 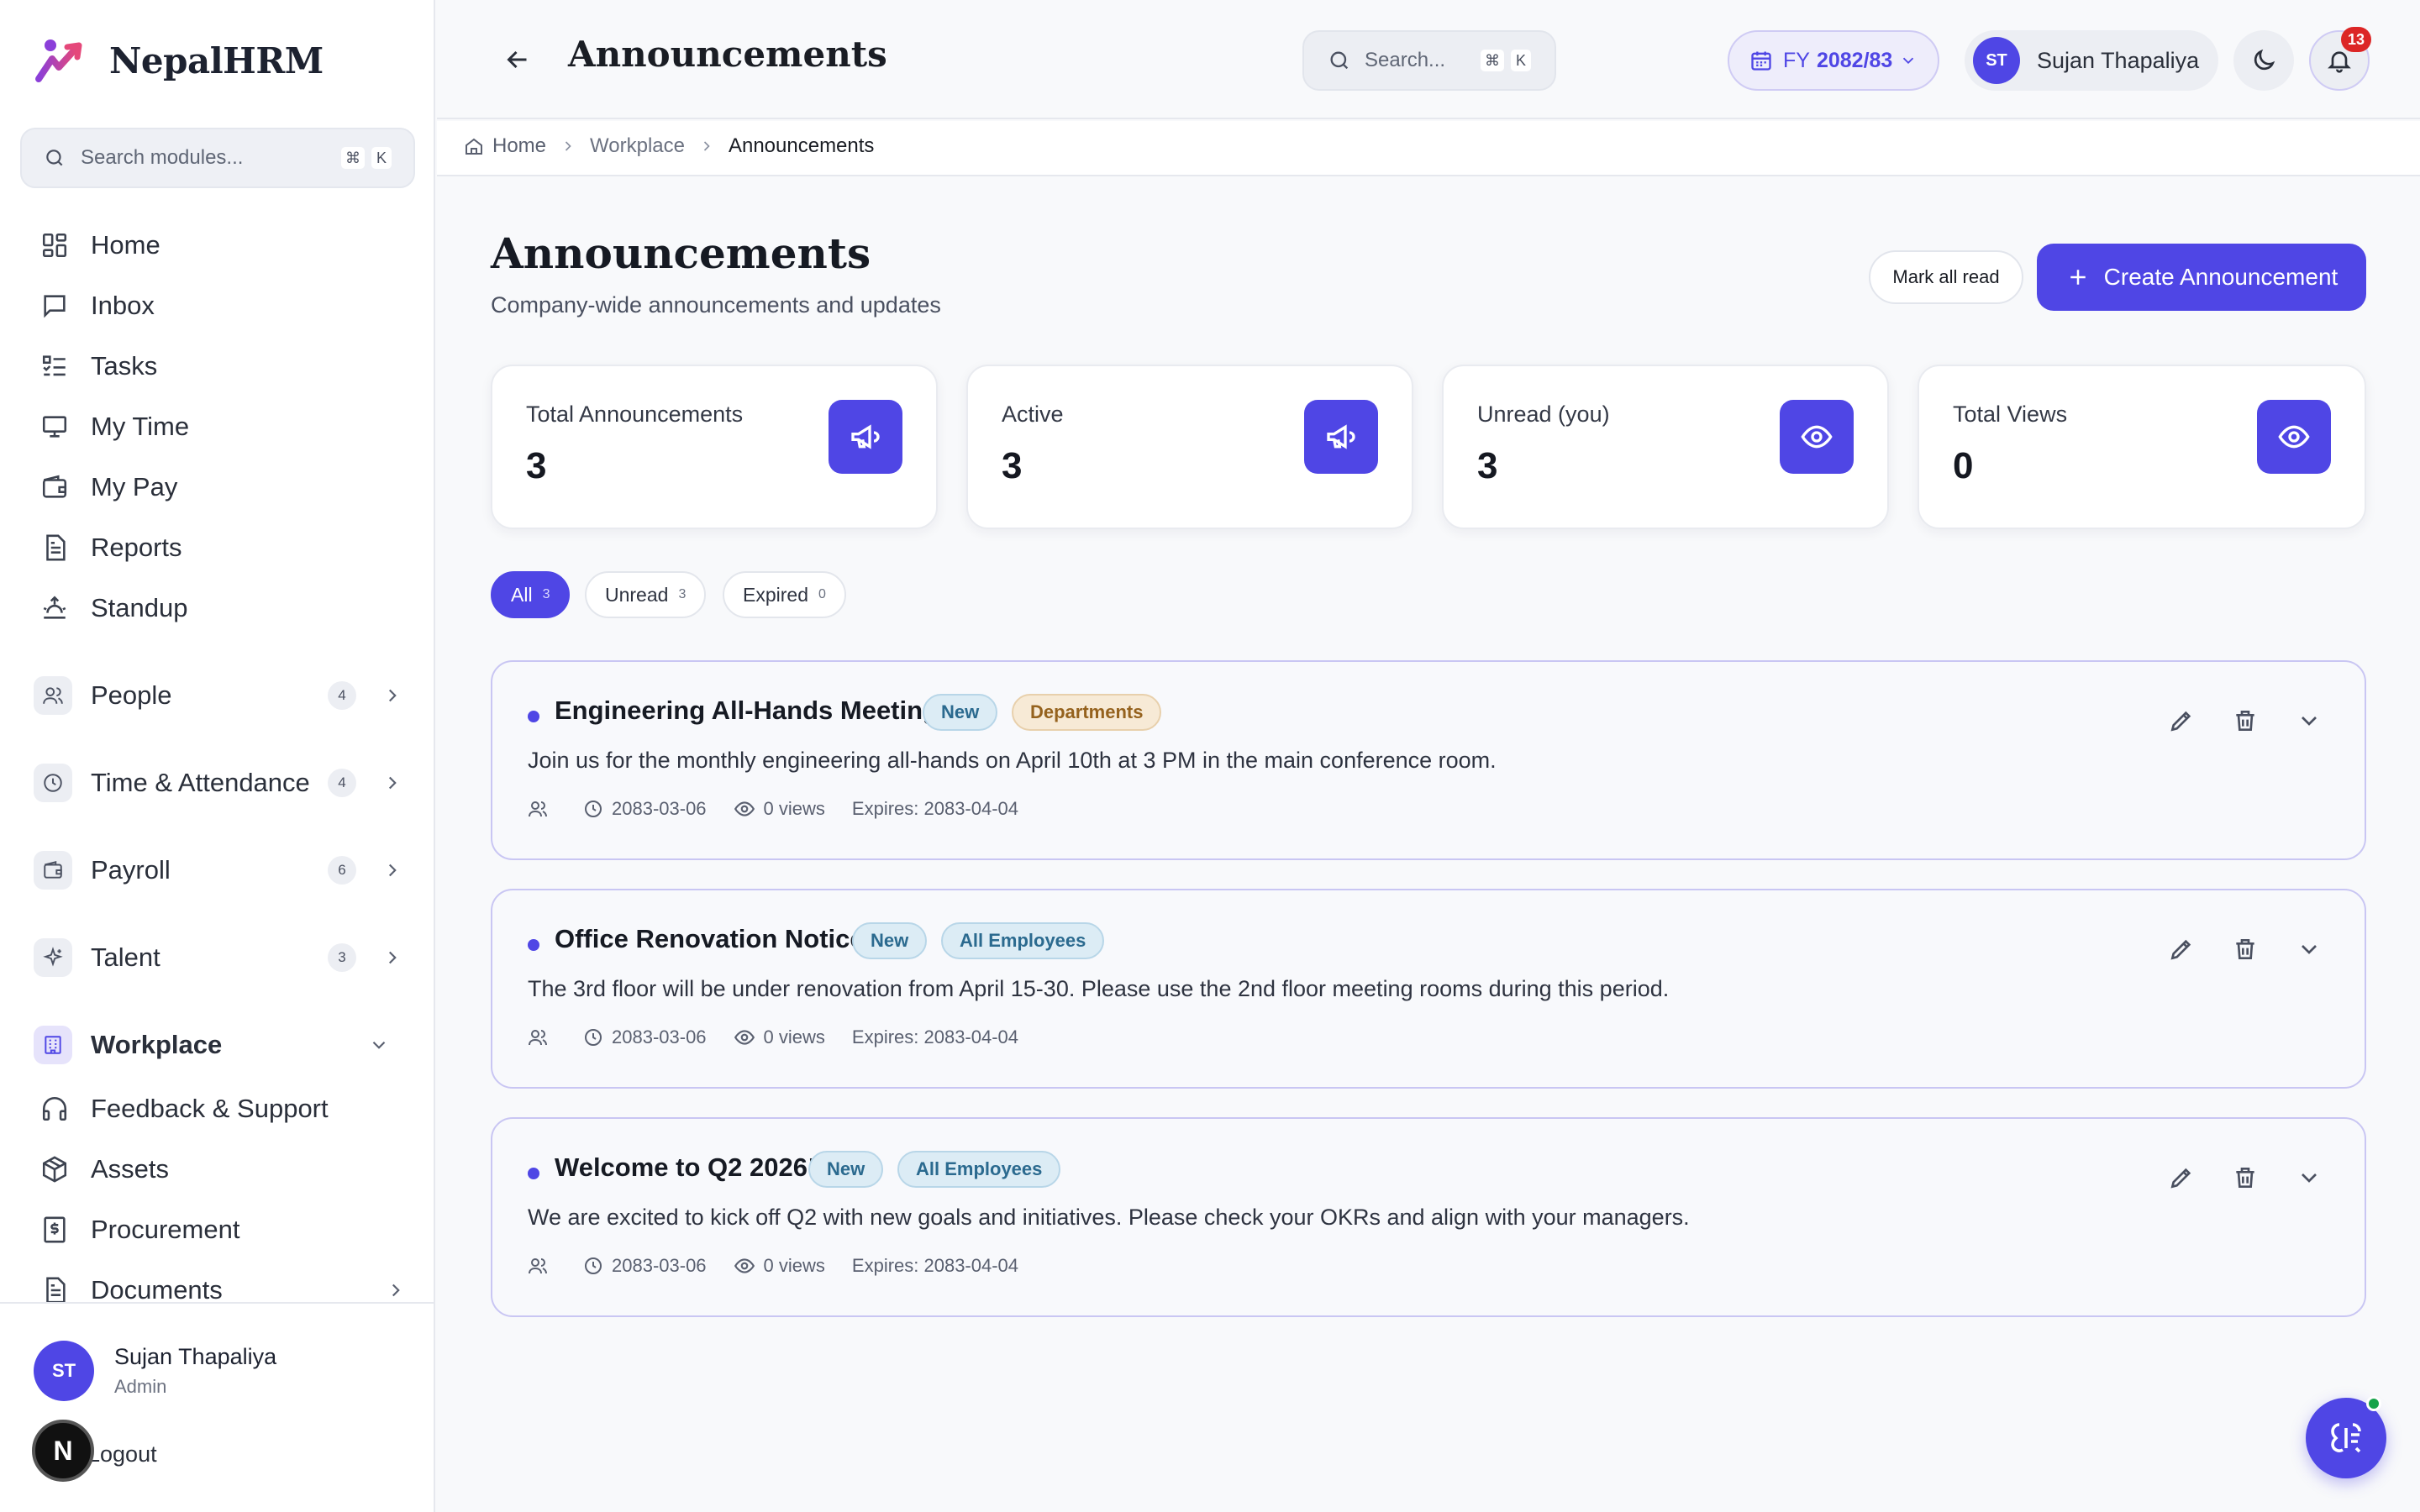 What do you see at coordinates (136, 547) in the screenshot?
I see `sidebar-item-label: Reports` at bounding box center [136, 547].